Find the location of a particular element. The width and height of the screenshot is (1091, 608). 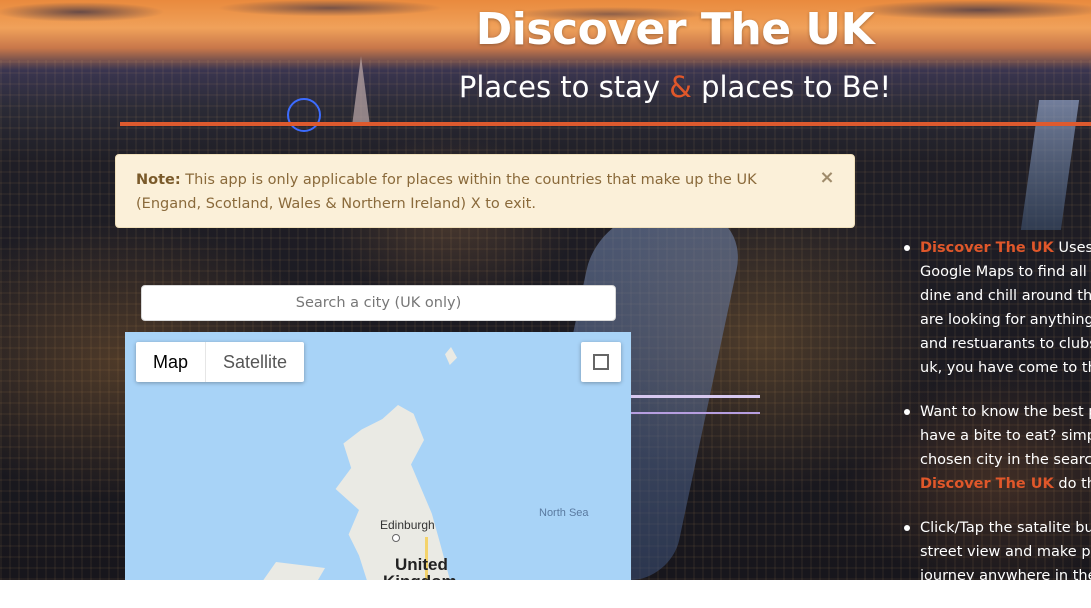

info-text: are looking for anything is located at coordinates (1005, 320).